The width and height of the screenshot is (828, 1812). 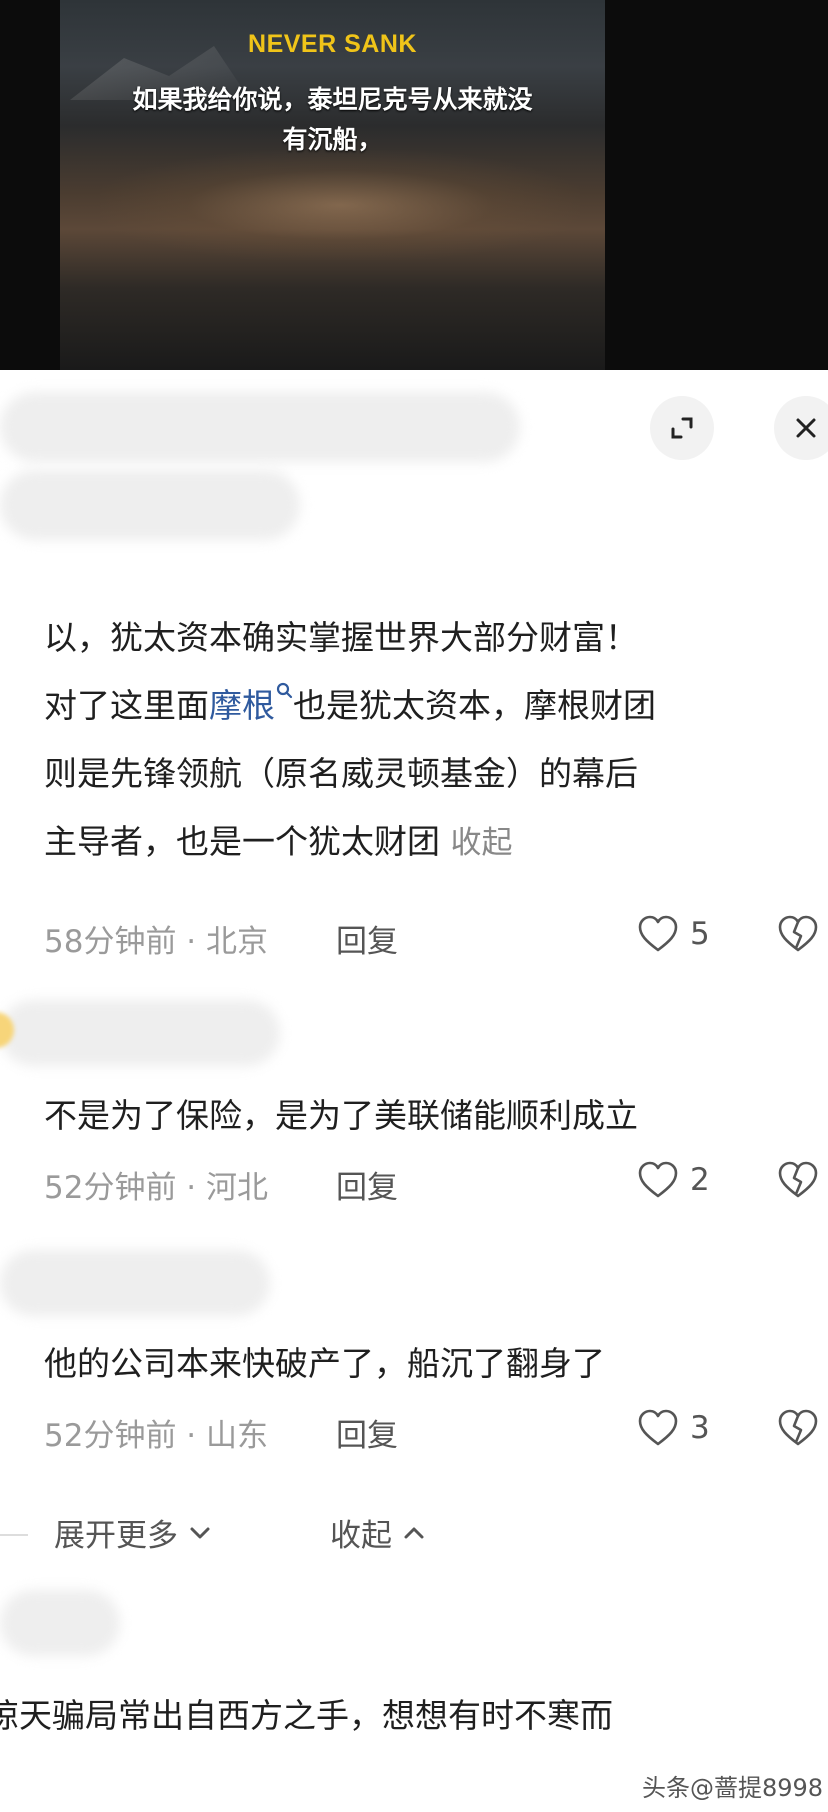 What do you see at coordinates (332, 139) in the screenshot?
I see `video-subtitle-line2: 有沉船，` at bounding box center [332, 139].